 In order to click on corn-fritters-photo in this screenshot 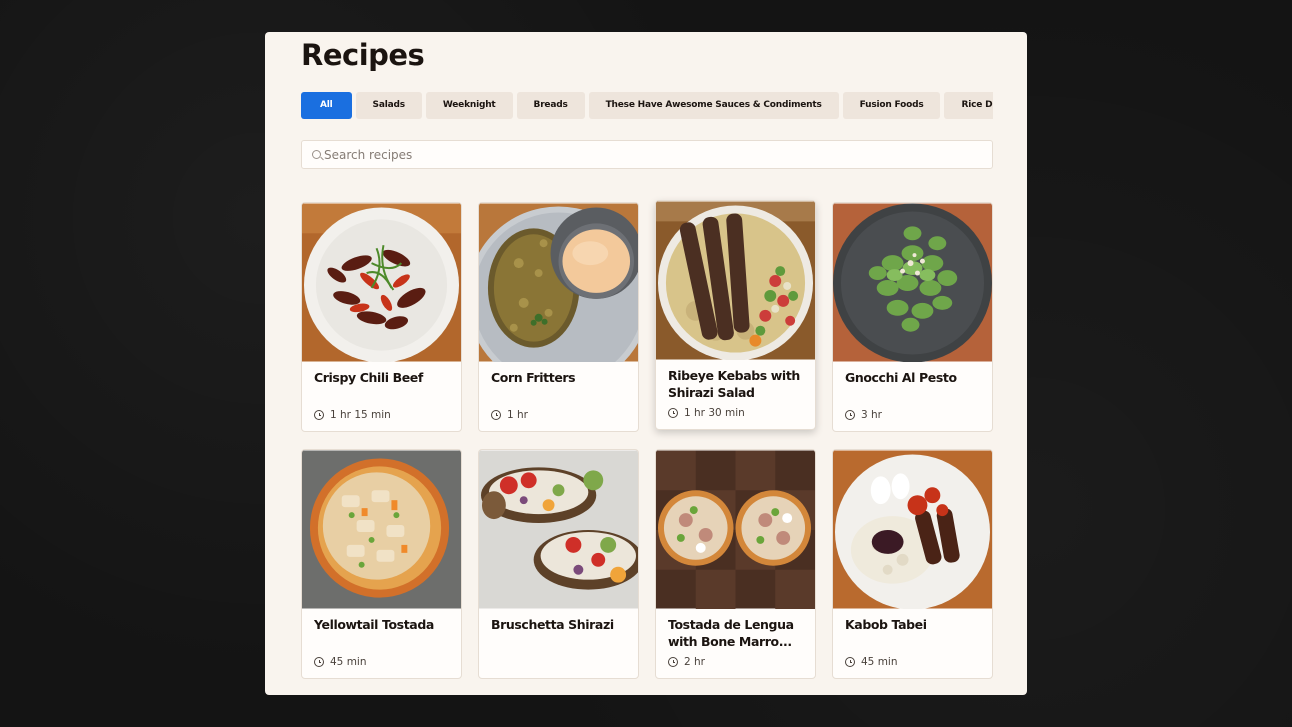, I will do `click(558, 282)`.